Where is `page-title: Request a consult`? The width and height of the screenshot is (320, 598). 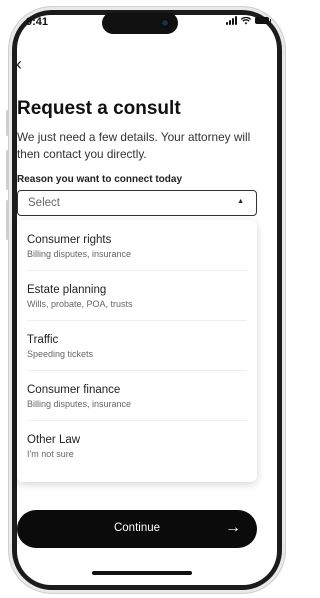
page-title: Request a consult is located at coordinates (99, 108).